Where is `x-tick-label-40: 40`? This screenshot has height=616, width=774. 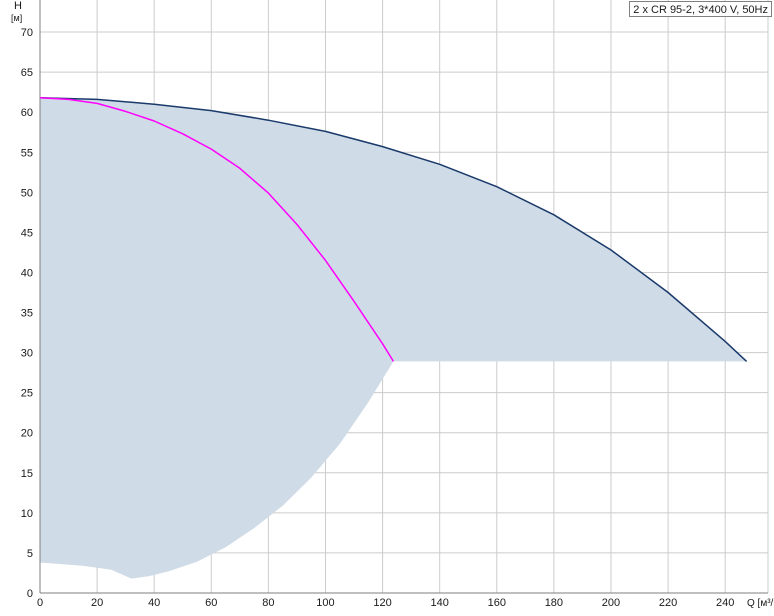 x-tick-label-40: 40 is located at coordinates (154, 603).